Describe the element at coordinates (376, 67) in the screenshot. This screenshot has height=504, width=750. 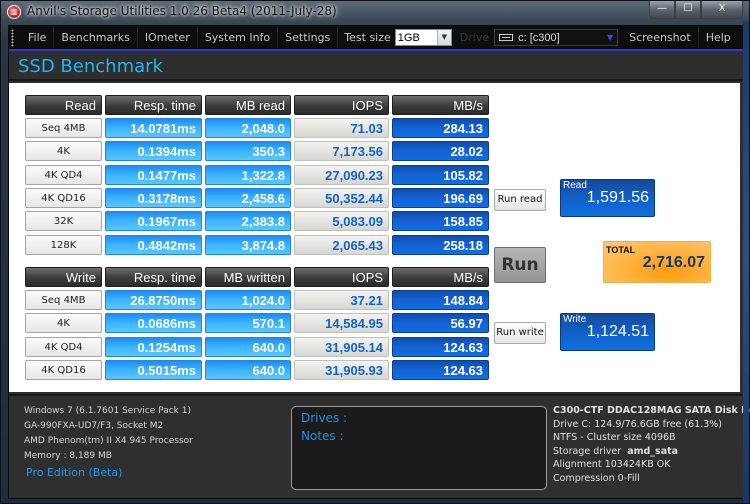
I see `page-heading: SSD Benchmark` at that location.